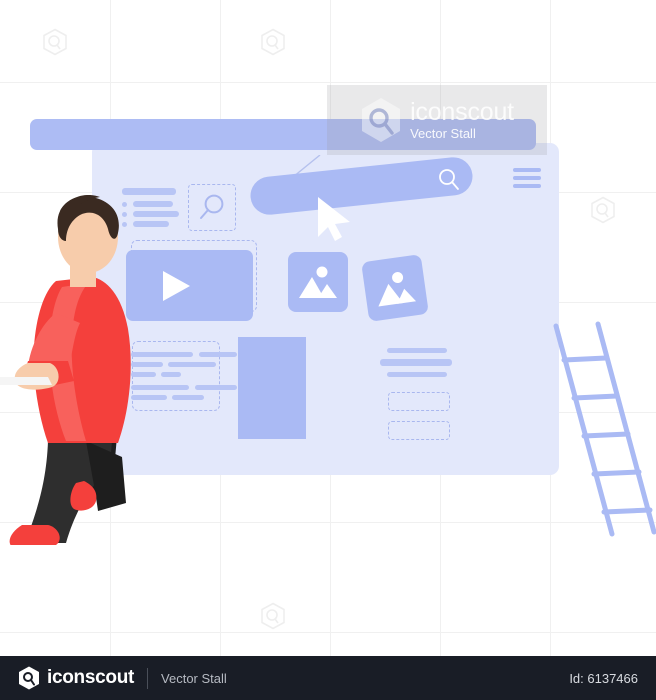  What do you see at coordinates (449, 179) in the screenshot?
I see `search-glass-icon` at bounding box center [449, 179].